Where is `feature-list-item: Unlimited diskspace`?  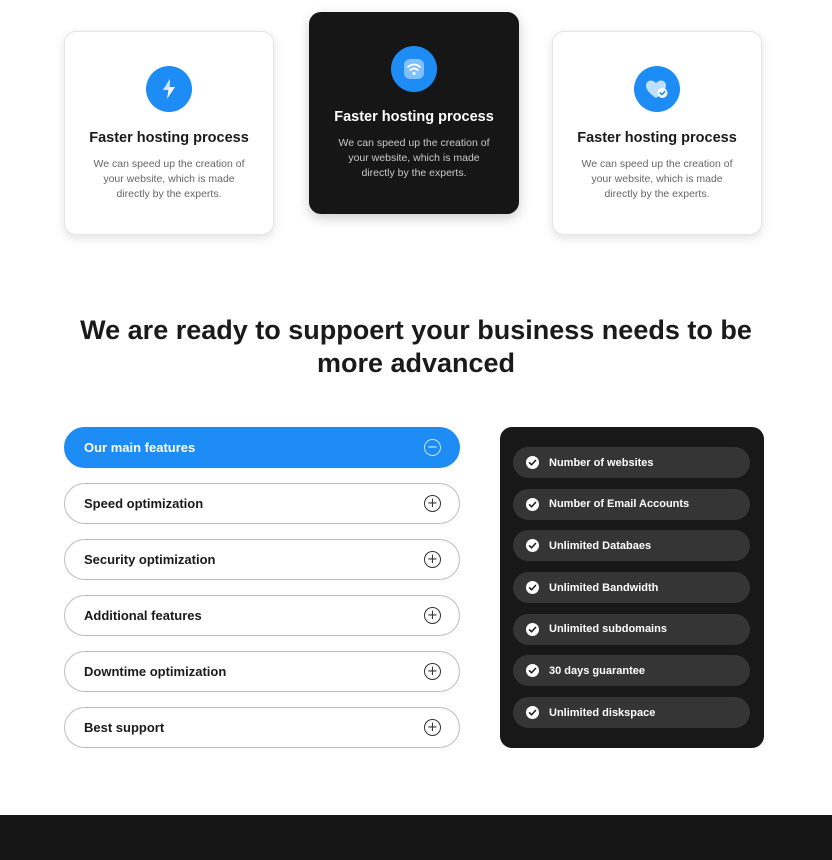
feature-list-item: Unlimited diskspace is located at coordinates (631, 713).